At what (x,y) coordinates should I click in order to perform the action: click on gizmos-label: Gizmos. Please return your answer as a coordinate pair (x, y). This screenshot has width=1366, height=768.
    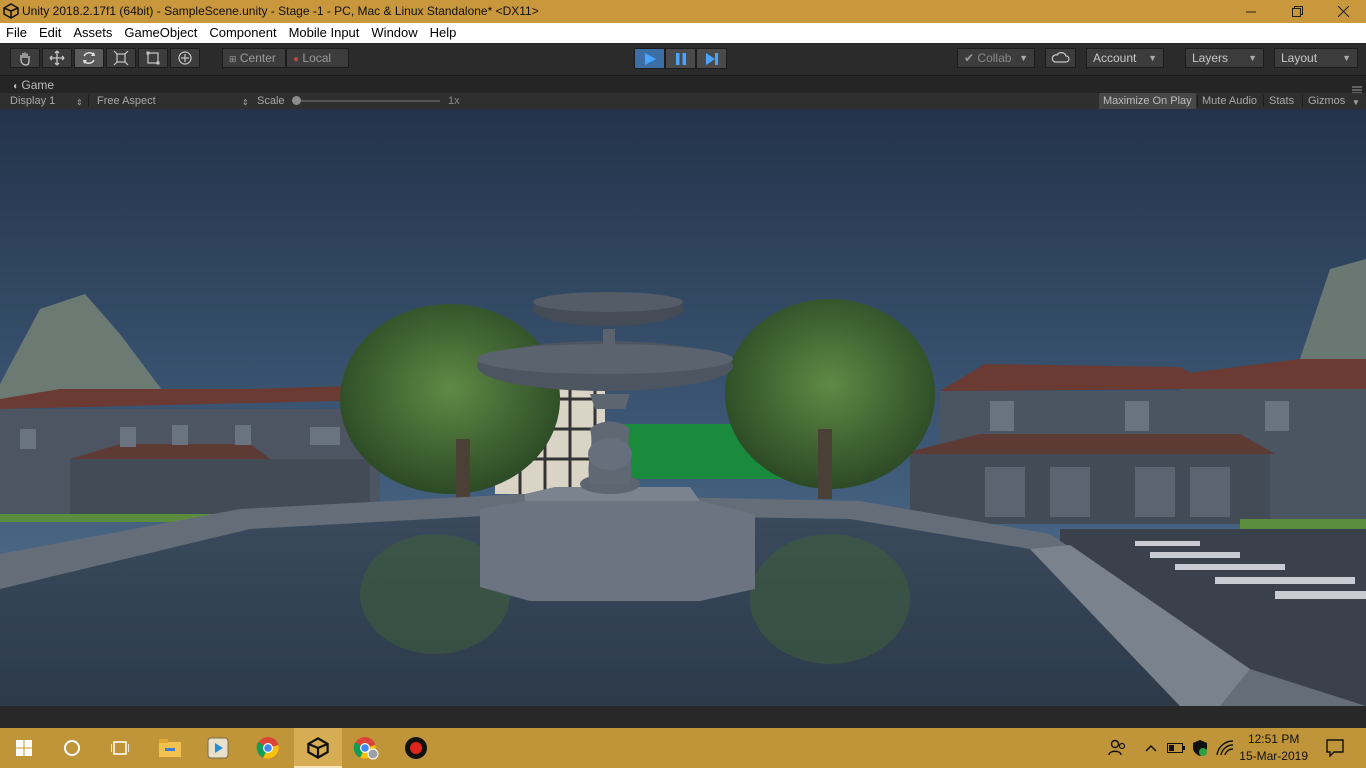
    Looking at the image, I should click on (1327, 101).